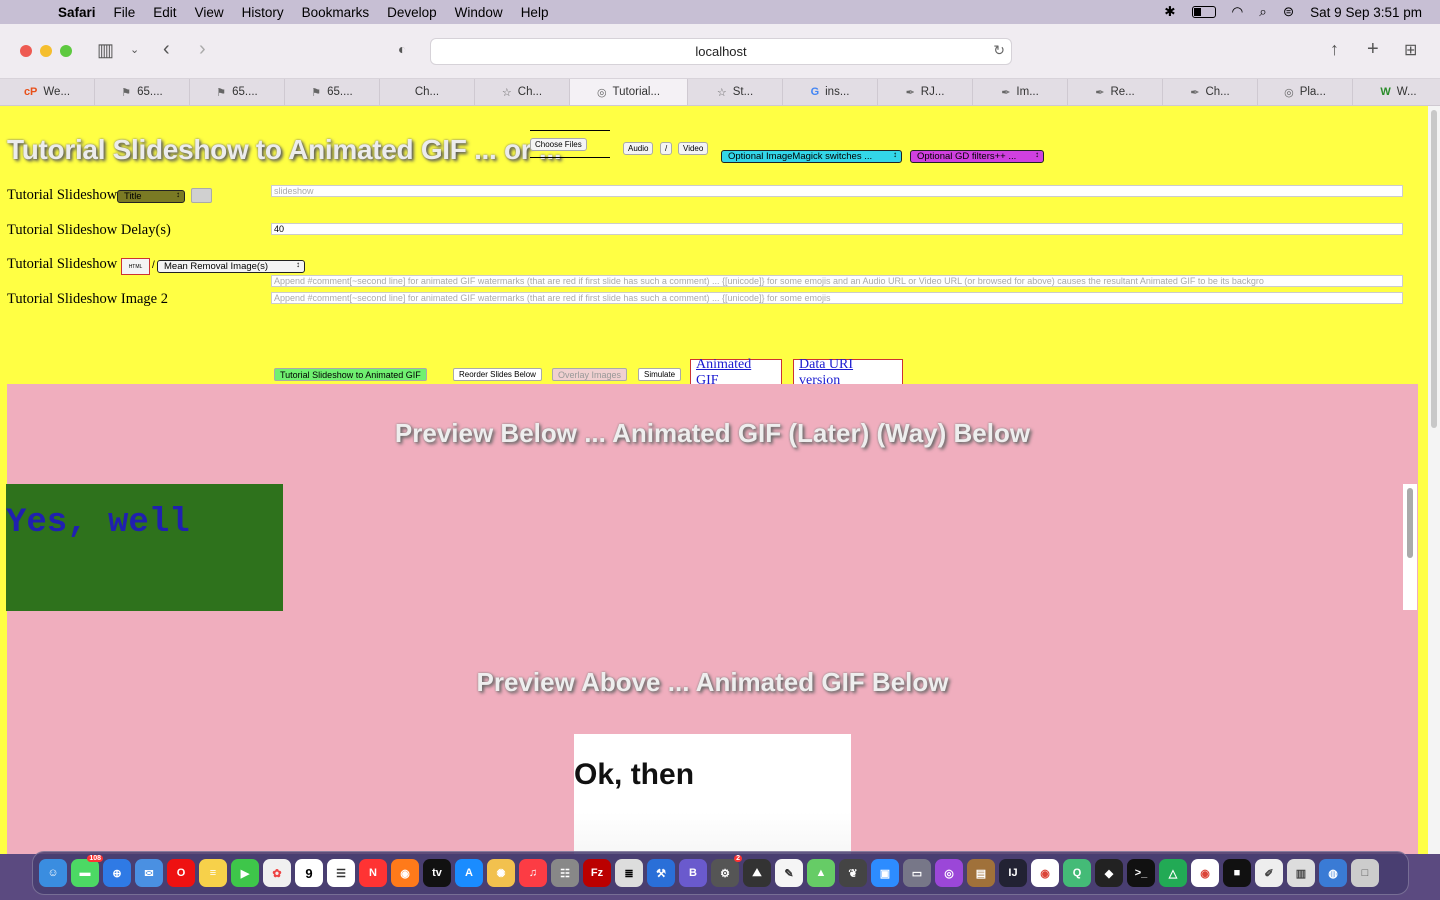 Image resolution: width=1440 pixels, height=900 pixels. What do you see at coordinates (1434, 480) in the screenshot?
I see `page-scrollbar` at bounding box center [1434, 480].